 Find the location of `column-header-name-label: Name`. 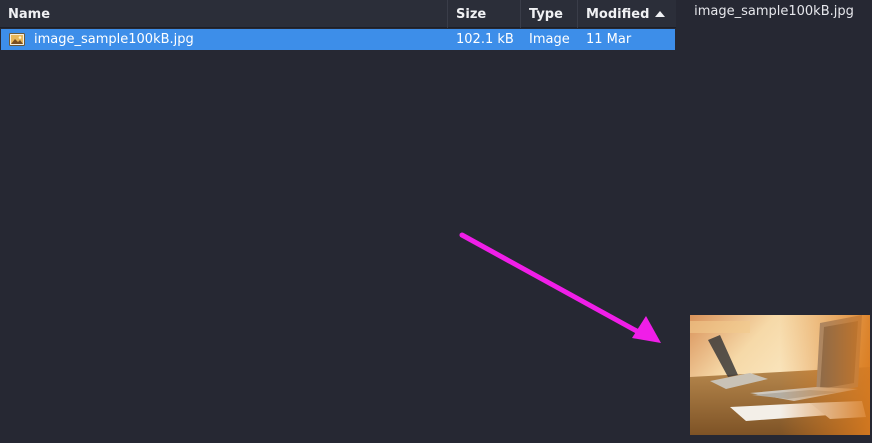

column-header-name-label: Name is located at coordinates (29, 14).